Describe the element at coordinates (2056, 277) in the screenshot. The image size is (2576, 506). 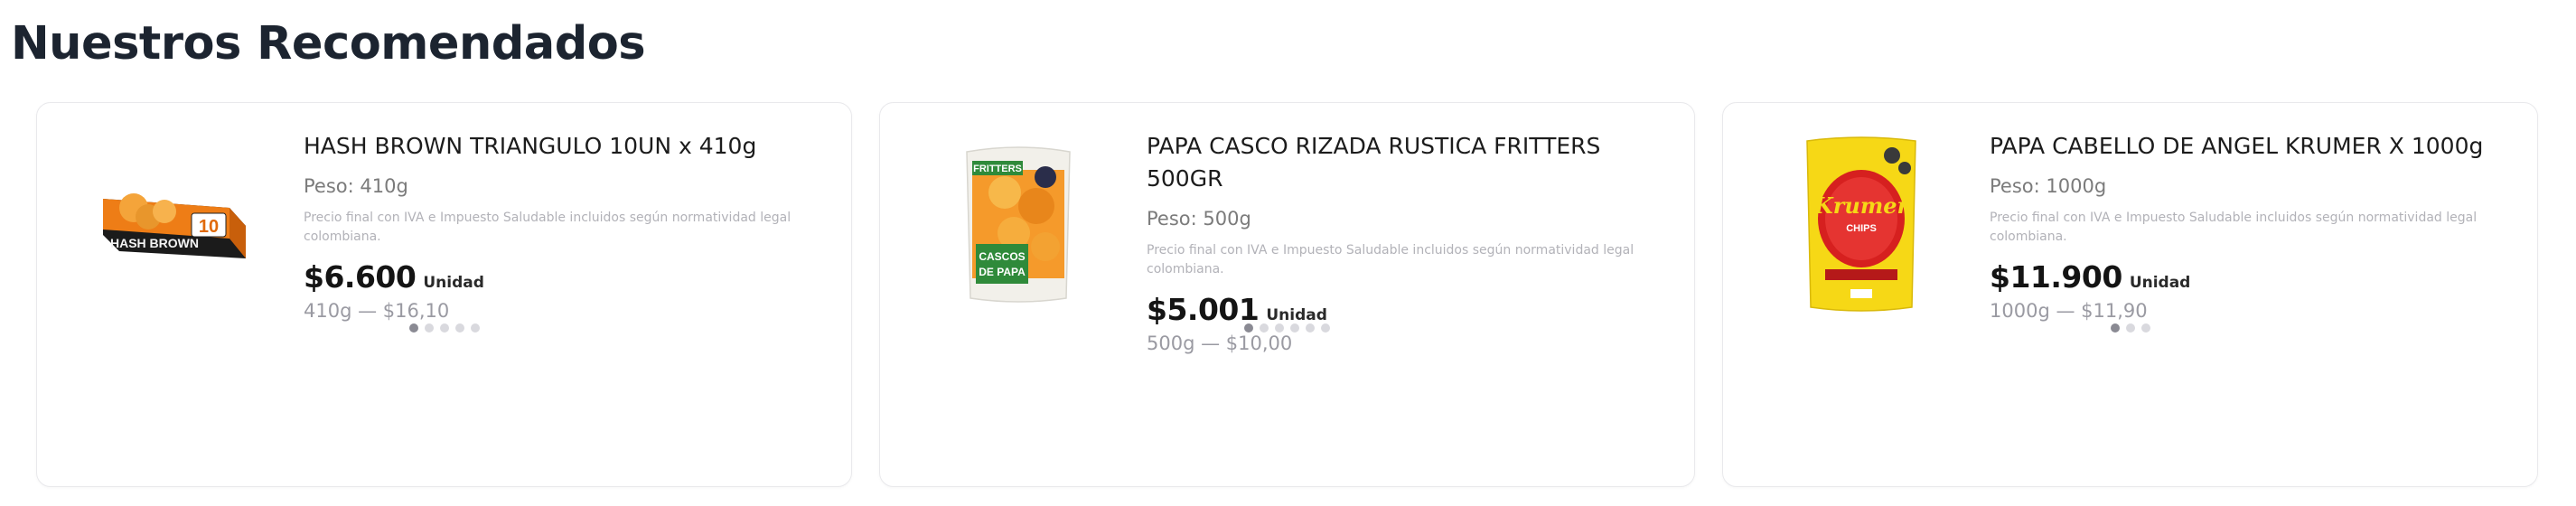
I see `product-price: $11.900` at that location.